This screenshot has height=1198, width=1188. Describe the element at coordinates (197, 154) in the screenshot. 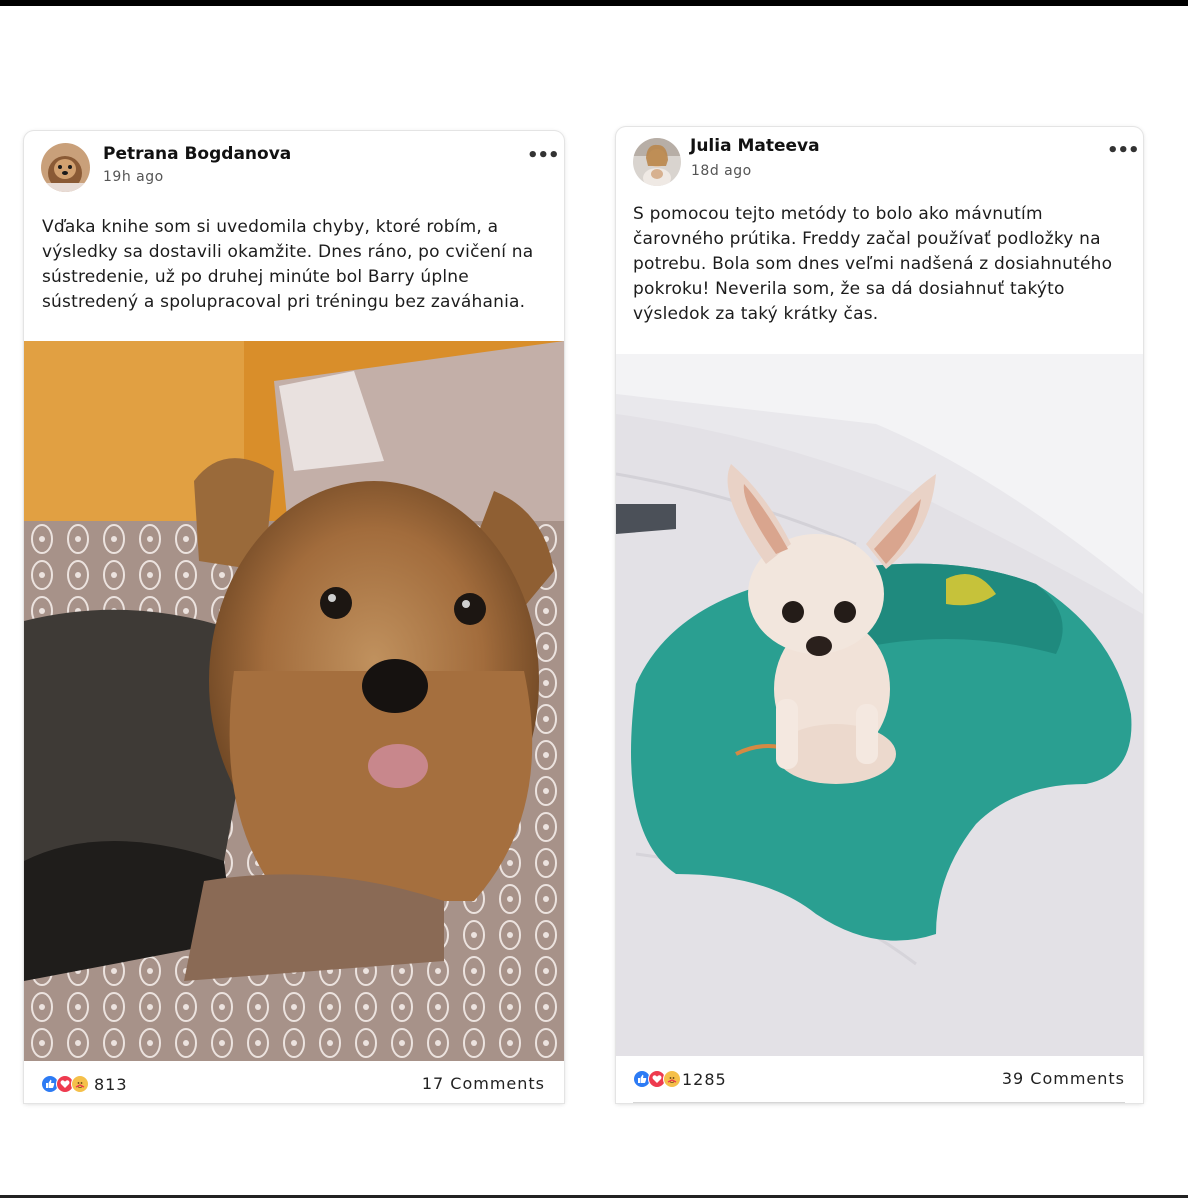

I see `author-name: Petrana Bogdanova` at that location.